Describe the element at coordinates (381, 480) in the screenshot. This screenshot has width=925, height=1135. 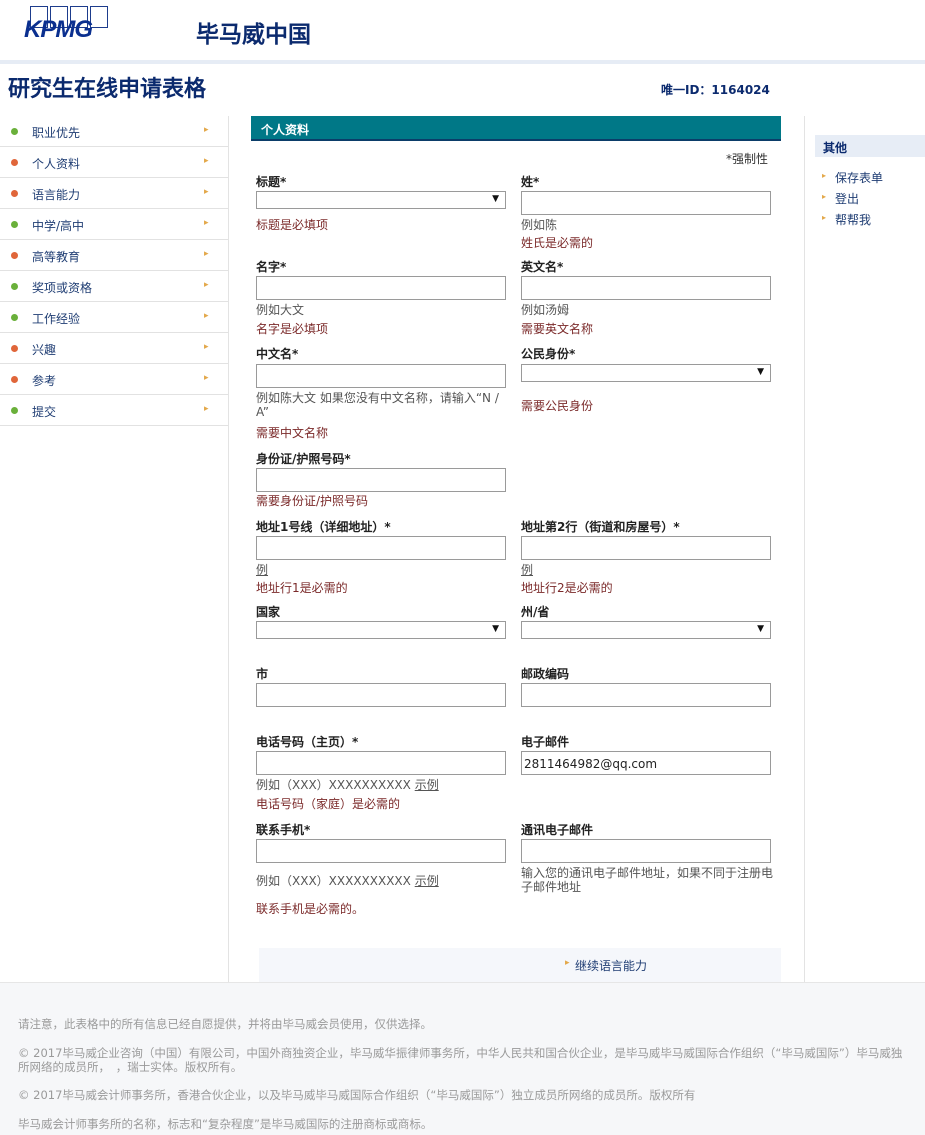
I see `id-passport-input` at that location.